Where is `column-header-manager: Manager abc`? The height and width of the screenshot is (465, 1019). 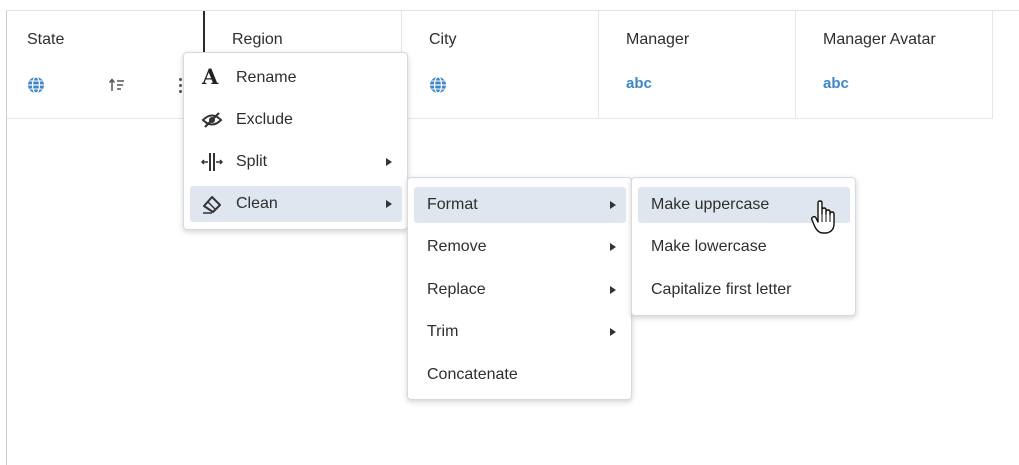
column-header-manager: Manager abc is located at coordinates (697, 64).